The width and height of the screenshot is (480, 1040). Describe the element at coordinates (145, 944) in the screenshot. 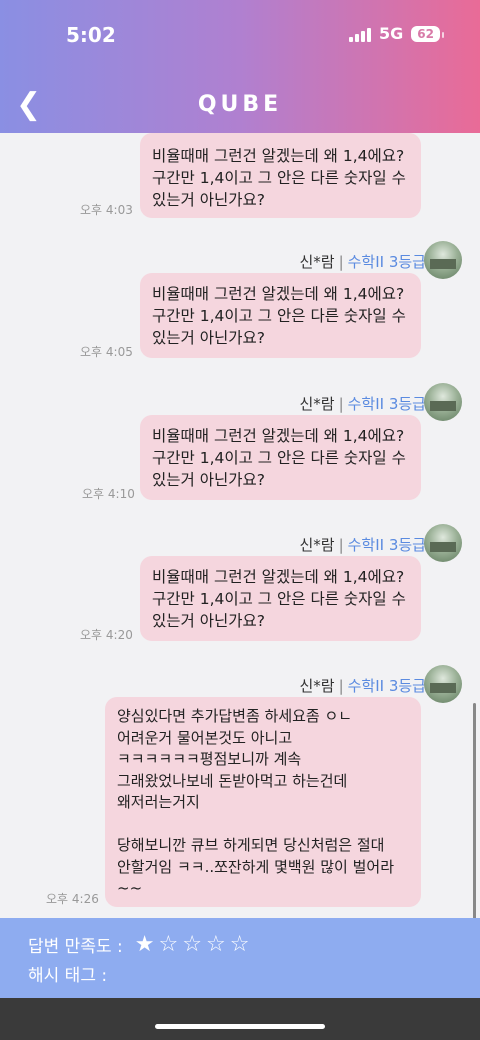

I see `star-icon: ★` at that location.